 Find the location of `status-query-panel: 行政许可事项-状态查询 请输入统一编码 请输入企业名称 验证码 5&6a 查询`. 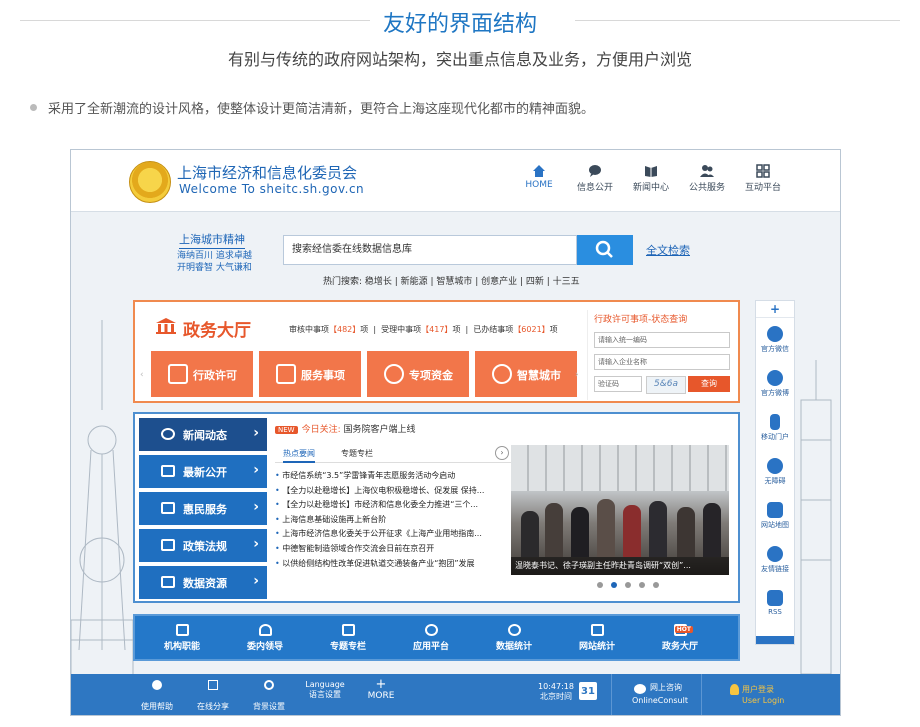

status-query-panel: 行政许可事项-状态查询 请输入统一编码 请输入企业名称 验证码 5&6a 查询 is located at coordinates (661, 355).